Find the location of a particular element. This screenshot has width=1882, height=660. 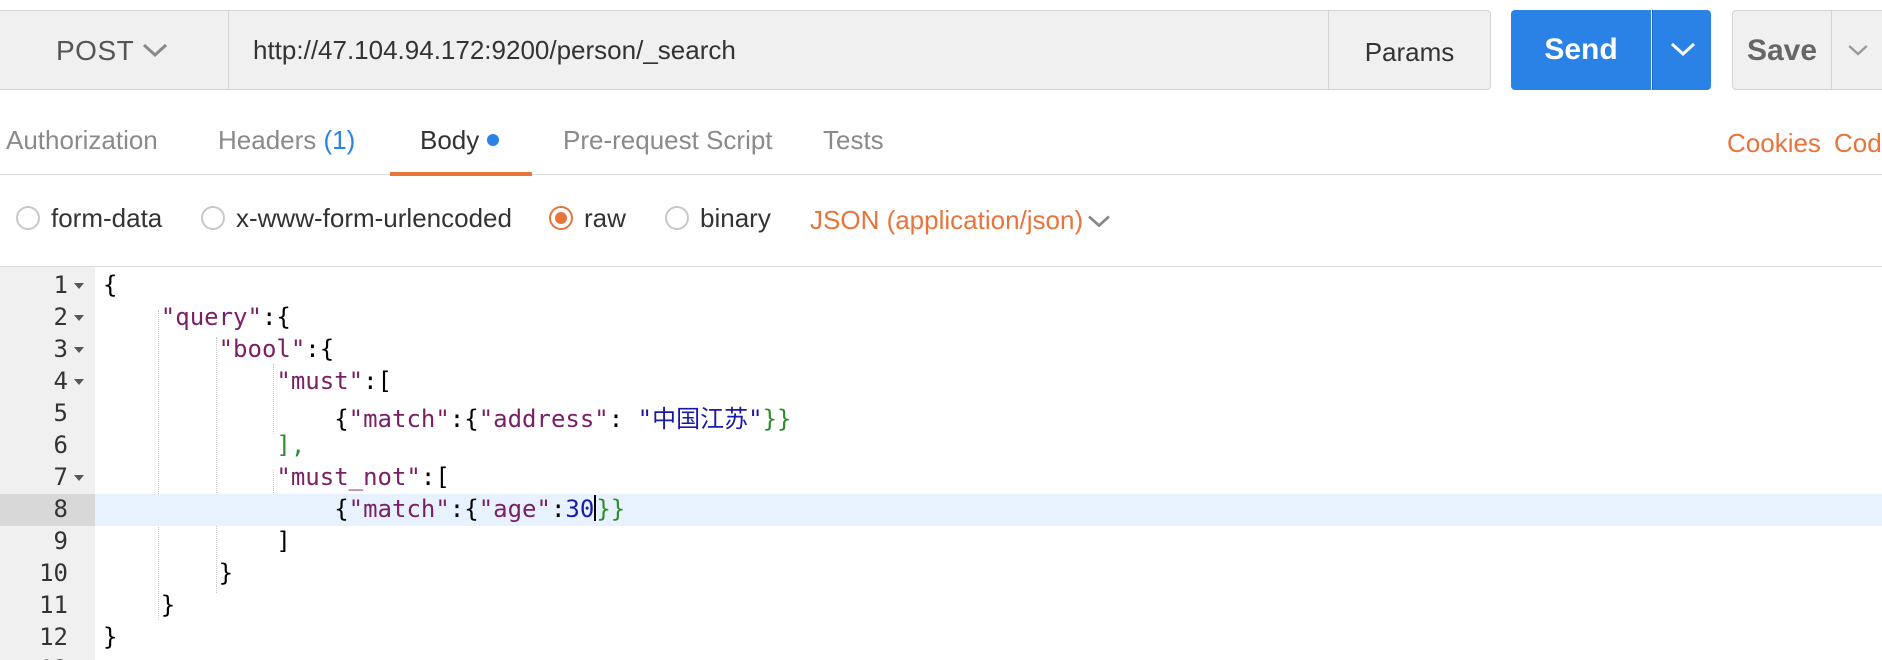

tab-label: Tests is located at coordinates (853, 140).